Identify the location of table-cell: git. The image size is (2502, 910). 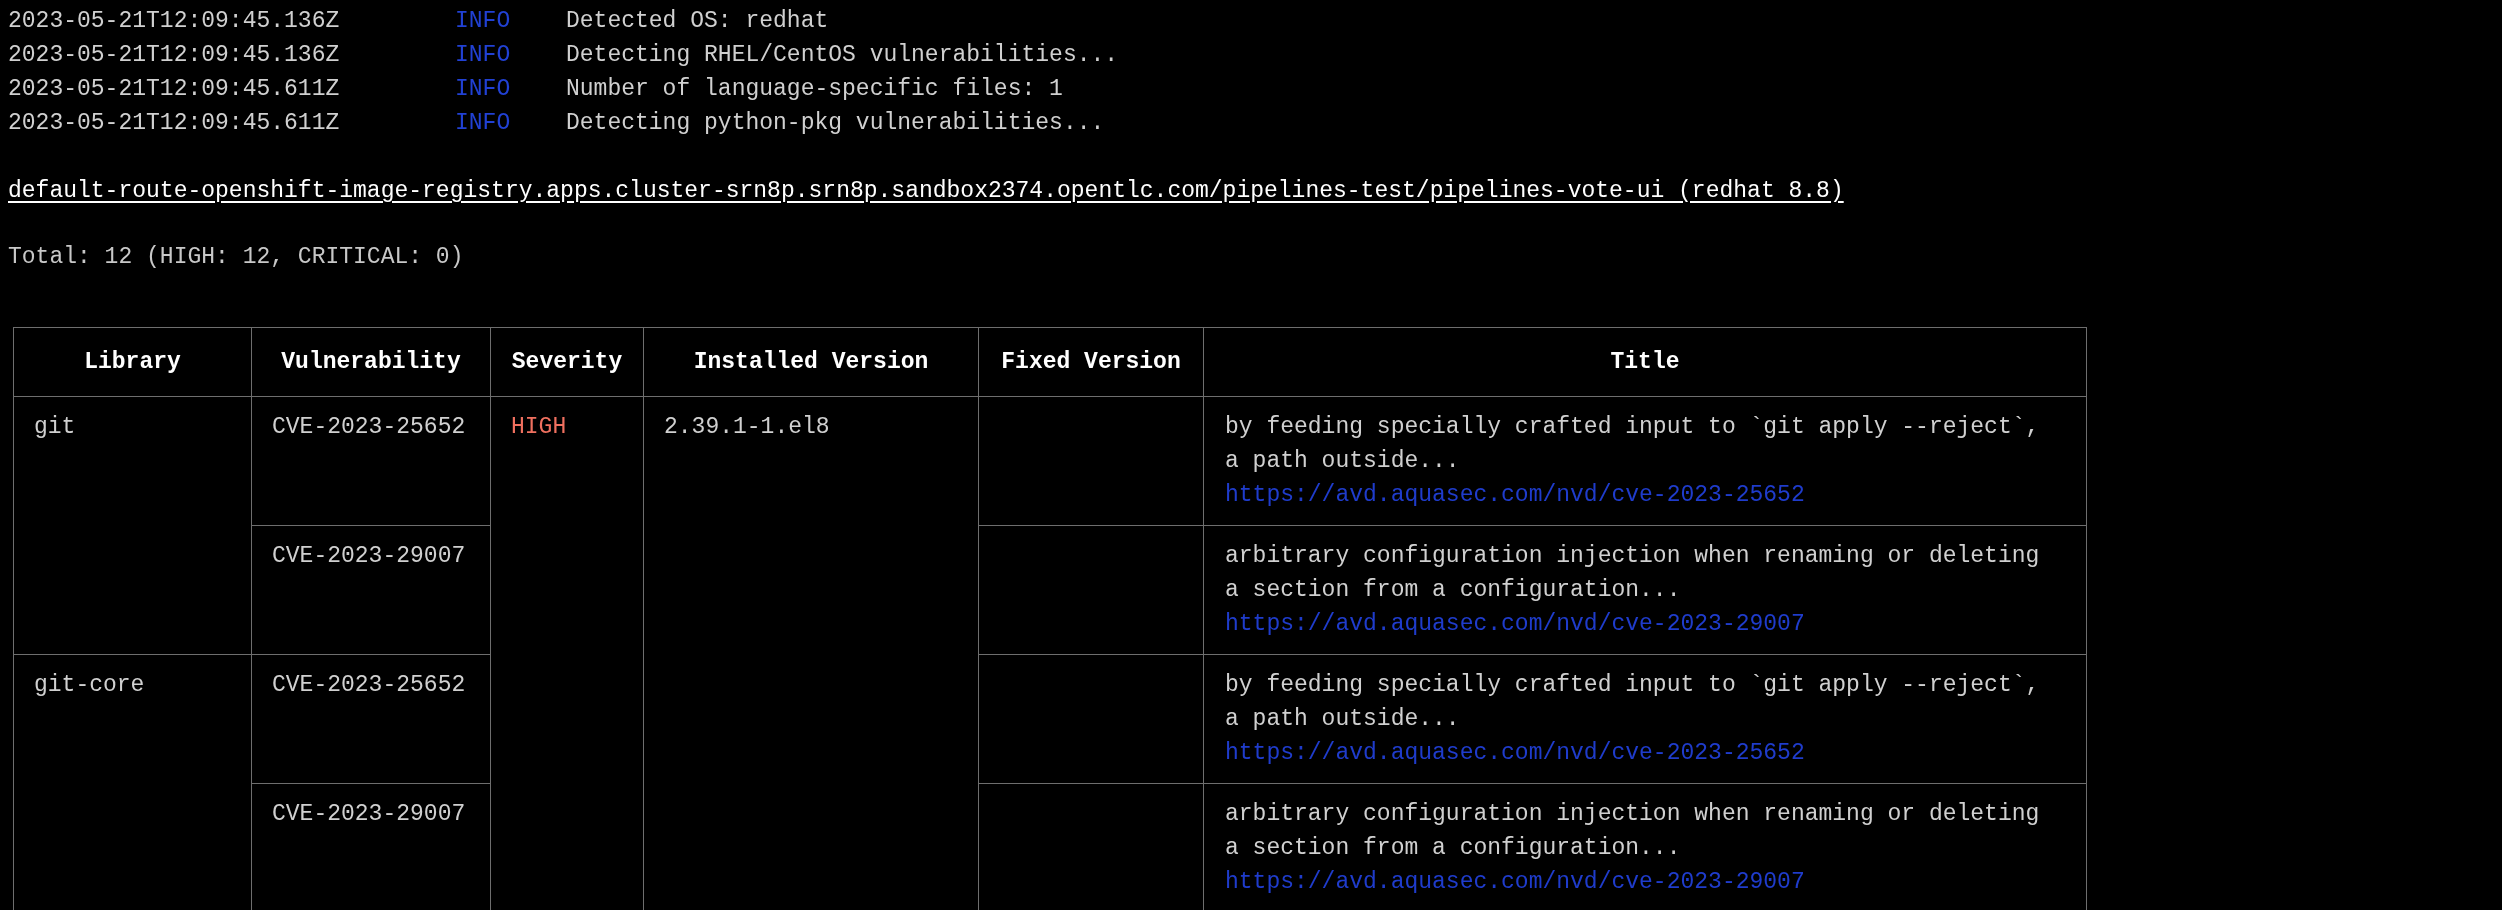
(55, 427).